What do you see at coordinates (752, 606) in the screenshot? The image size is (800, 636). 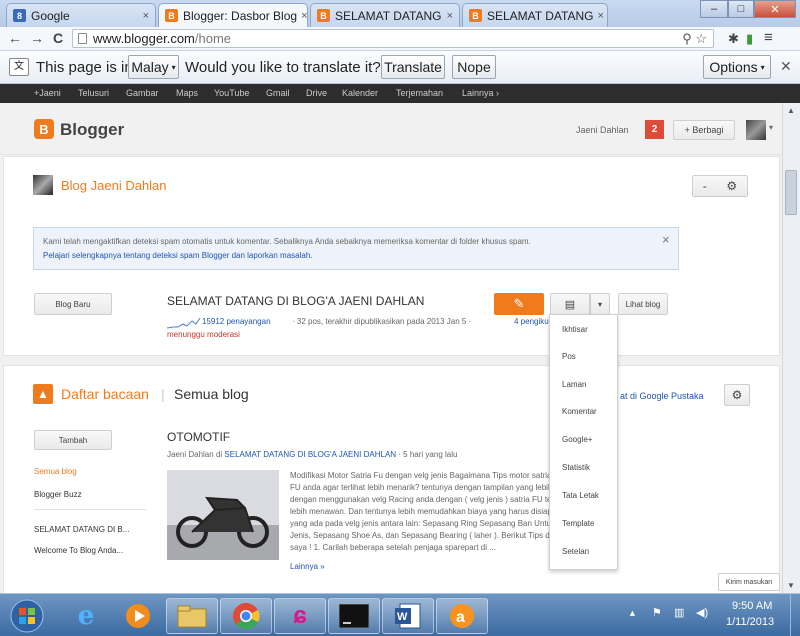 I see `clock-time: 9:50 AM` at bounding box center [752, 606].